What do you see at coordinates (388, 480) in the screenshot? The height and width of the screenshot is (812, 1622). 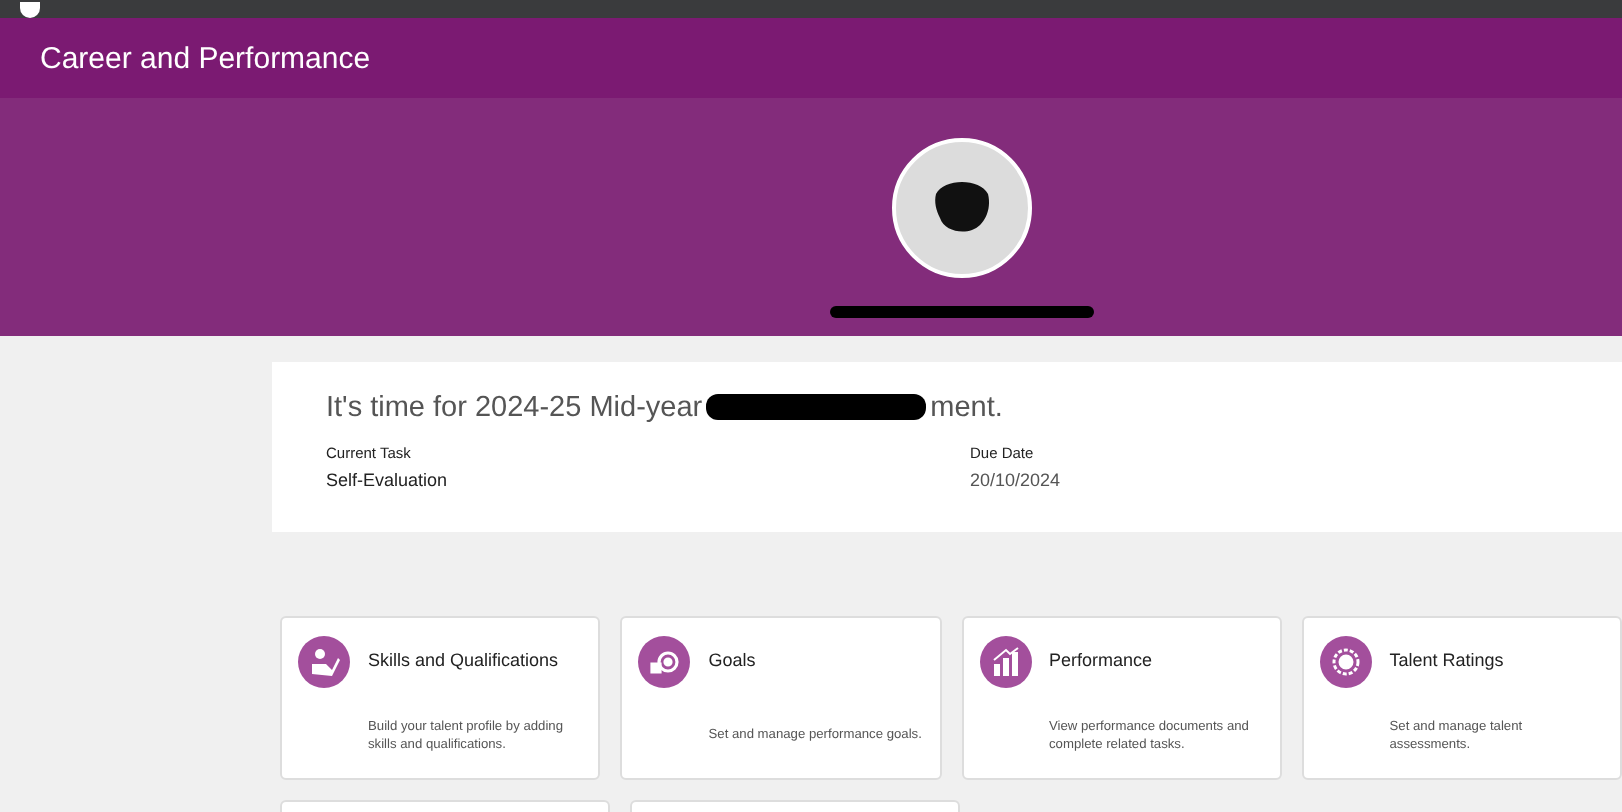 I see `field-value: Self-Evaluation` at bounding box center [388, 480].